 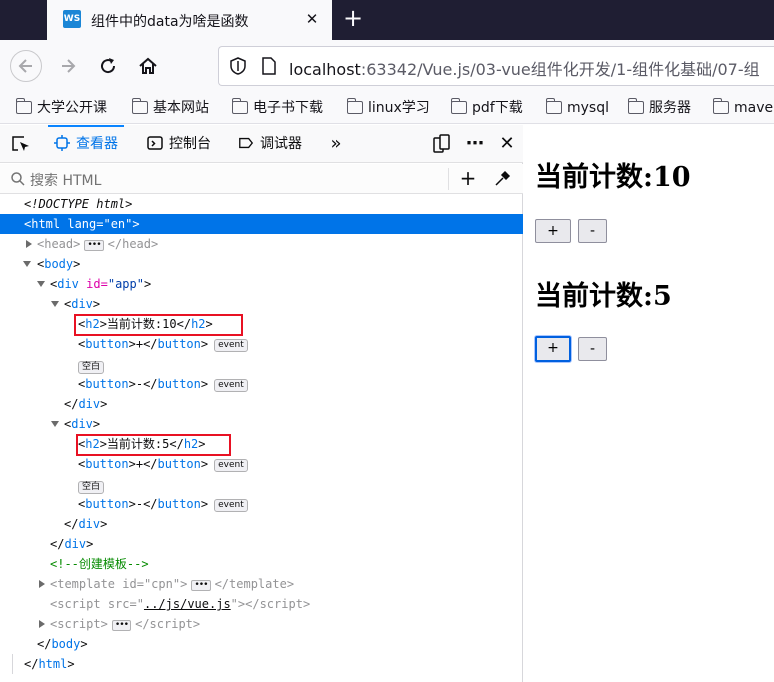 What do you see at coordinates (261, 224) in the screenshot?
I see `tree-row-html: <html lang="en">` at bounding box center [261, 224].